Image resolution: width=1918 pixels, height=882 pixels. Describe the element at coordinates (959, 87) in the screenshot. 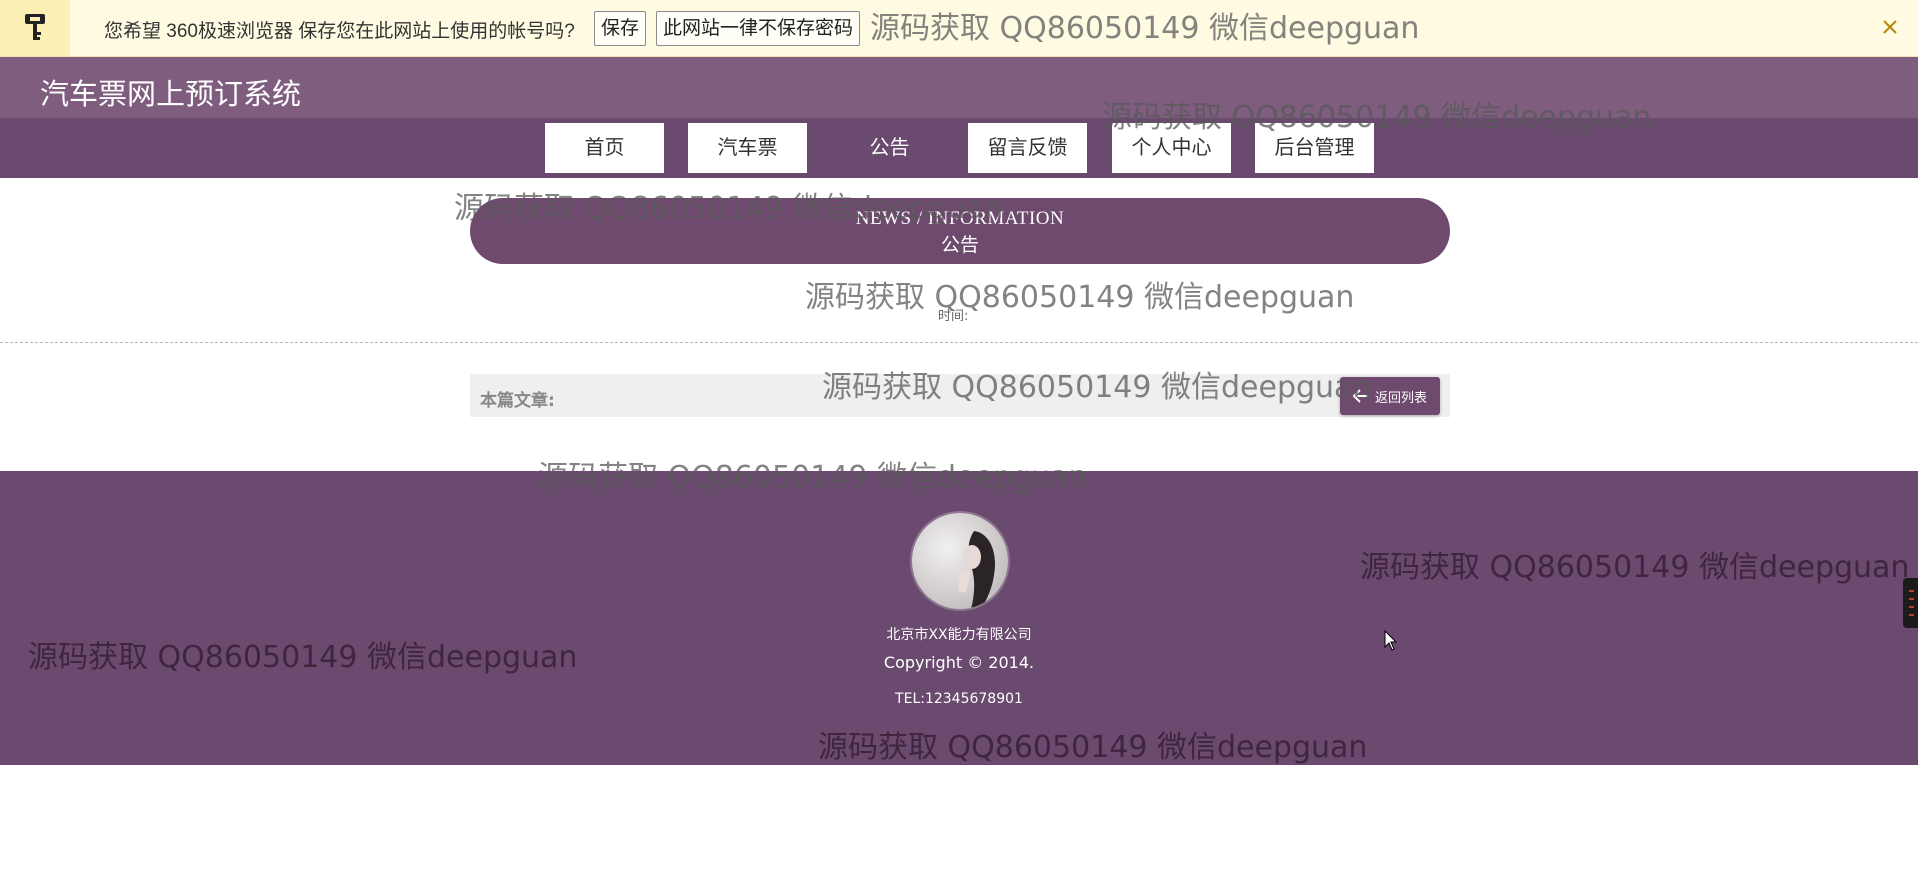

I see `site-header: 汽车票网上预订系统` at that location.